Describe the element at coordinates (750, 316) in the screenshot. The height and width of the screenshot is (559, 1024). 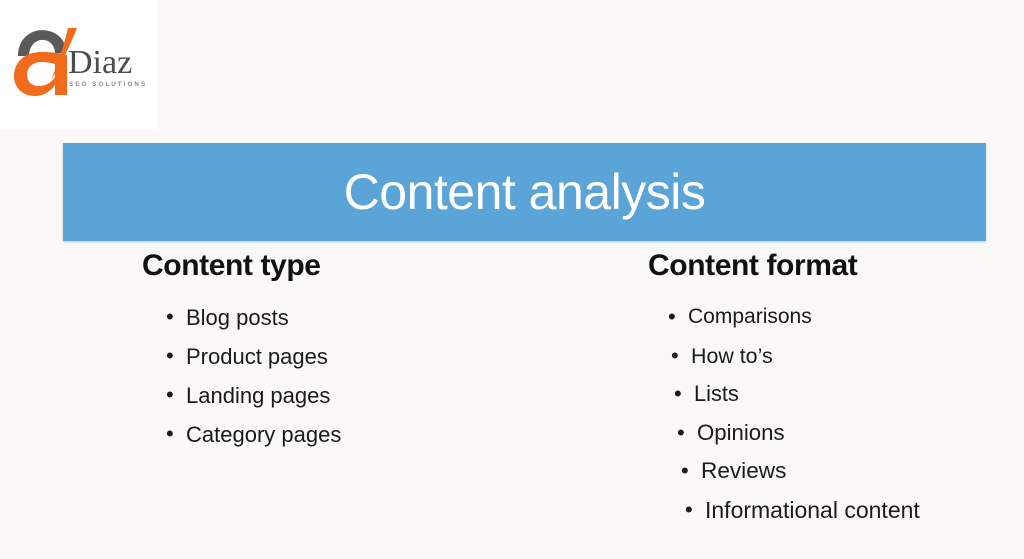
I see `list-item-label: Comparisons` at that location.